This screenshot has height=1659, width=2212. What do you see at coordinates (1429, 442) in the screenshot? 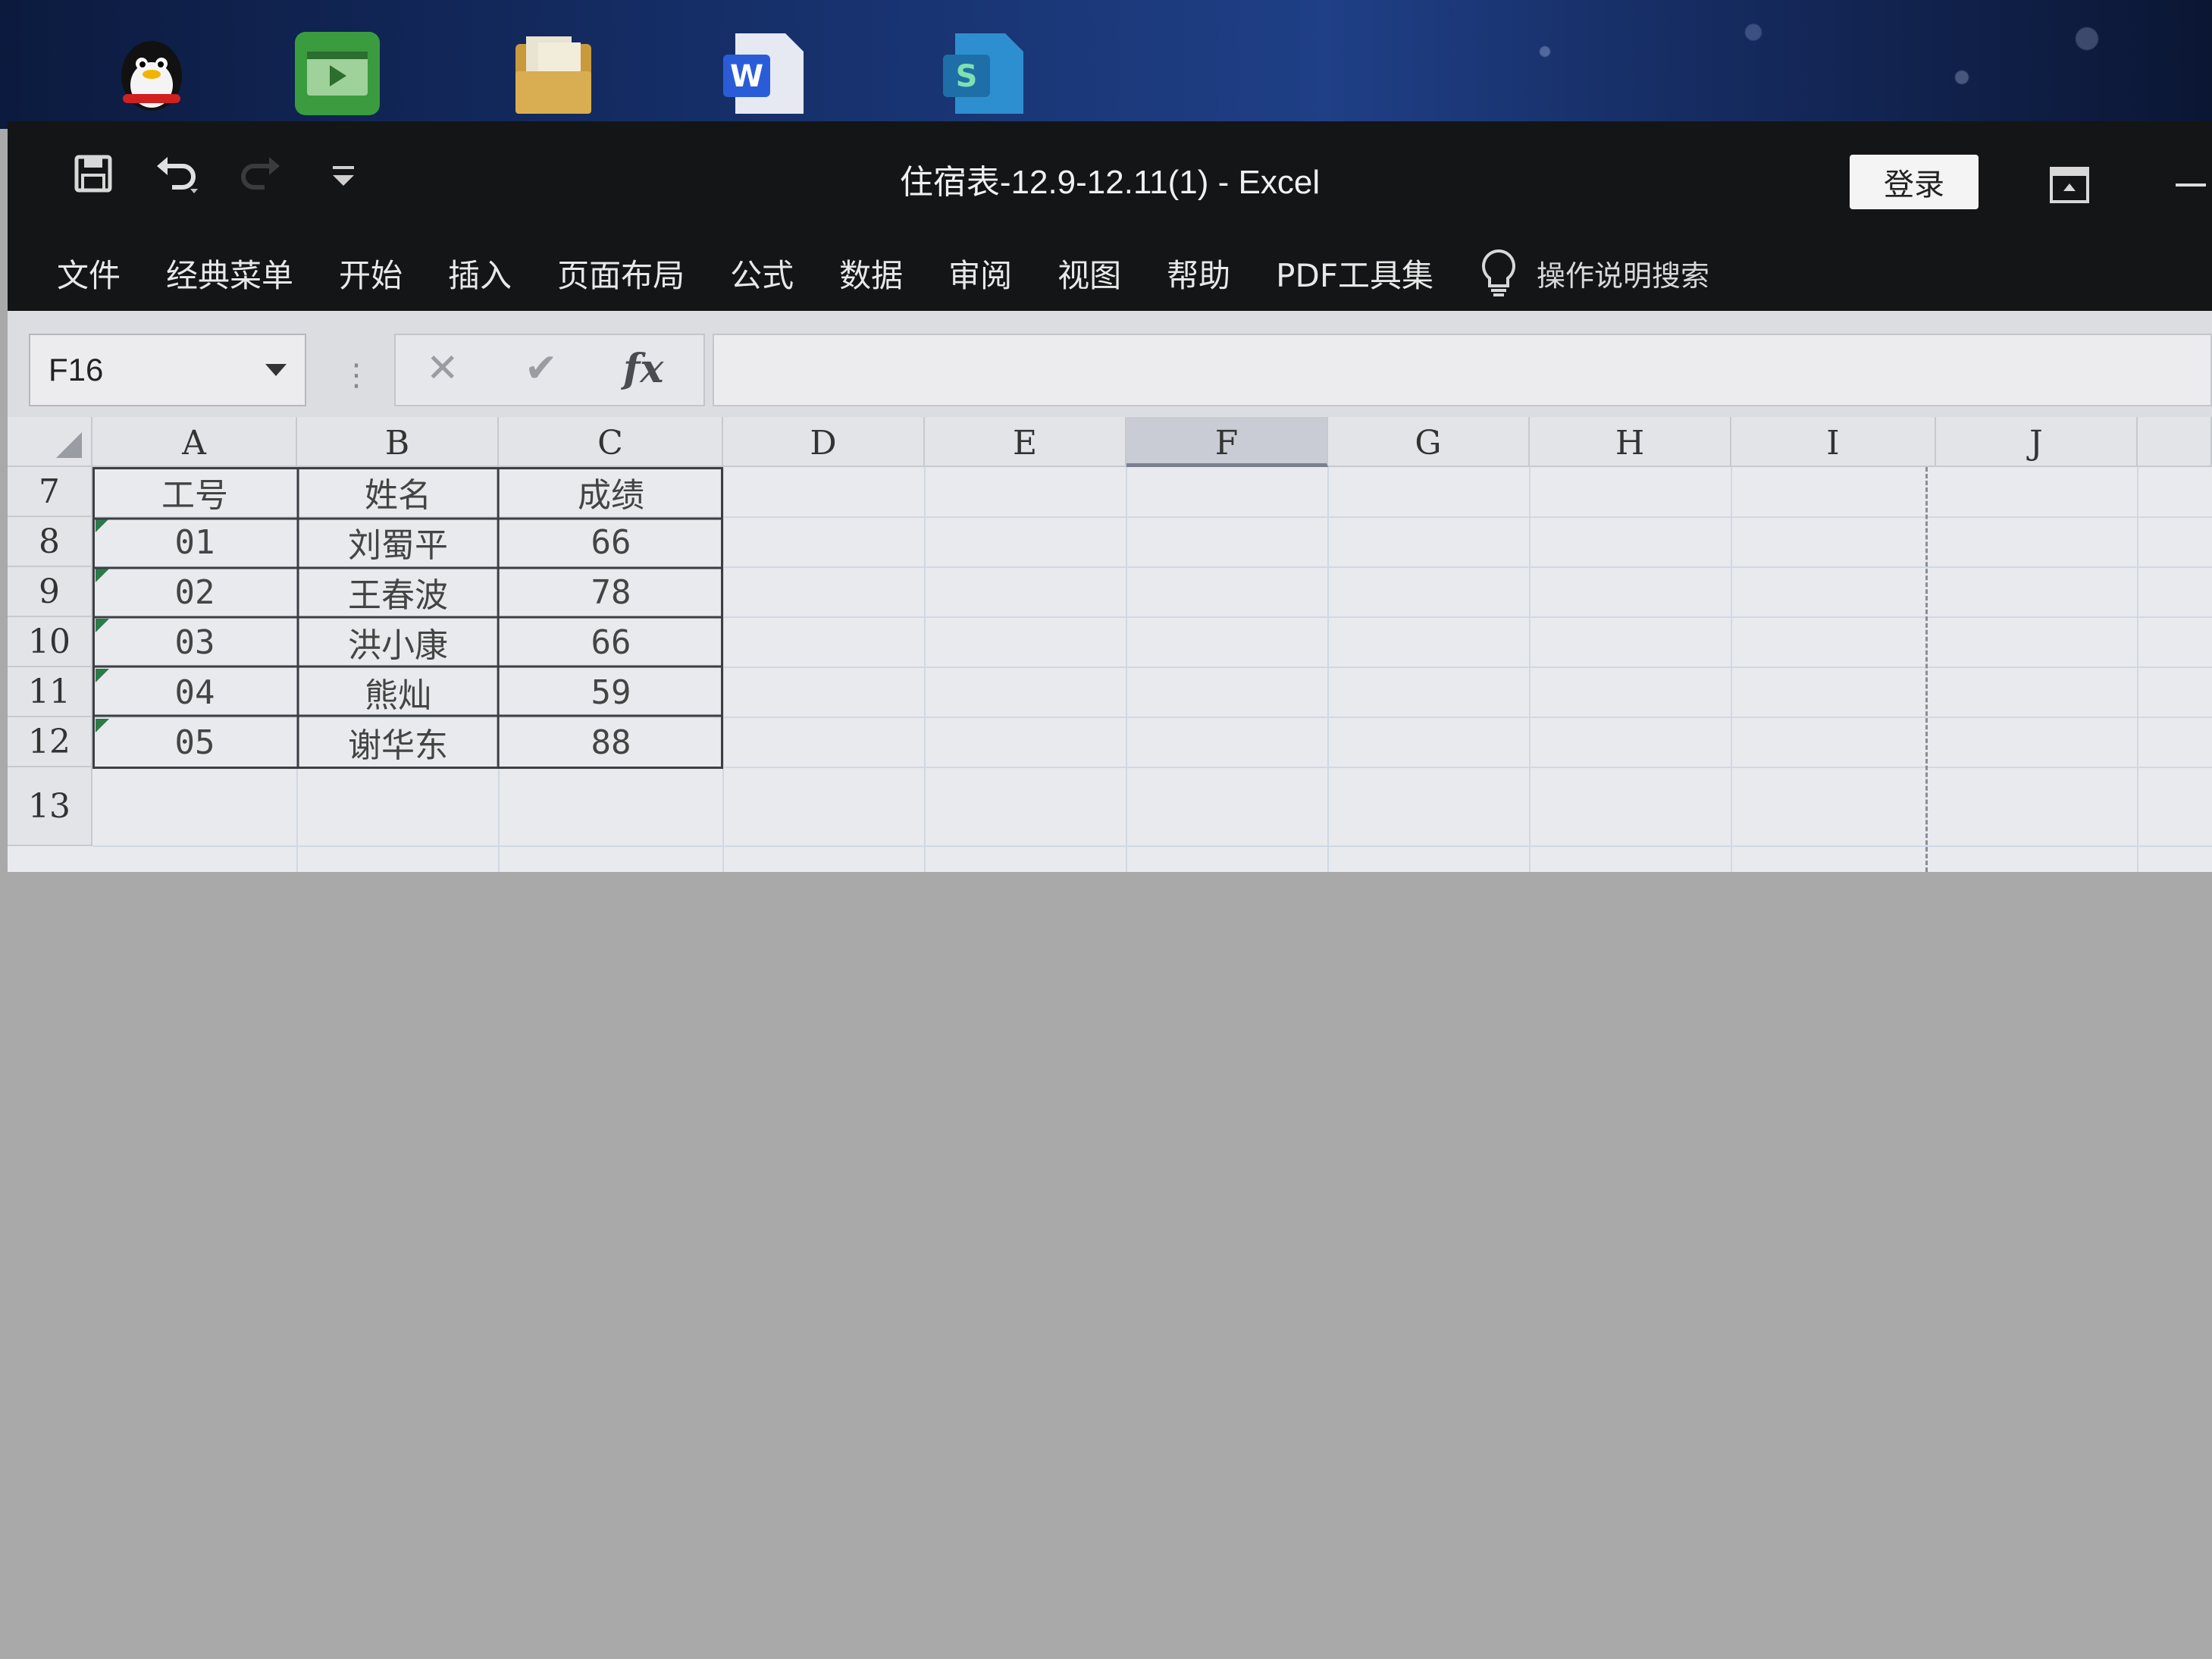
I see `column-header-g: G` at bounding box center [1429, 442].